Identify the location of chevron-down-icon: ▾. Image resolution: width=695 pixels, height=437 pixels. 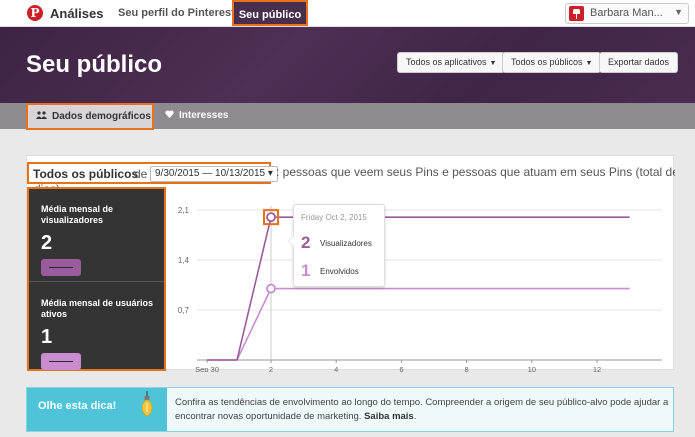
(270, 173).